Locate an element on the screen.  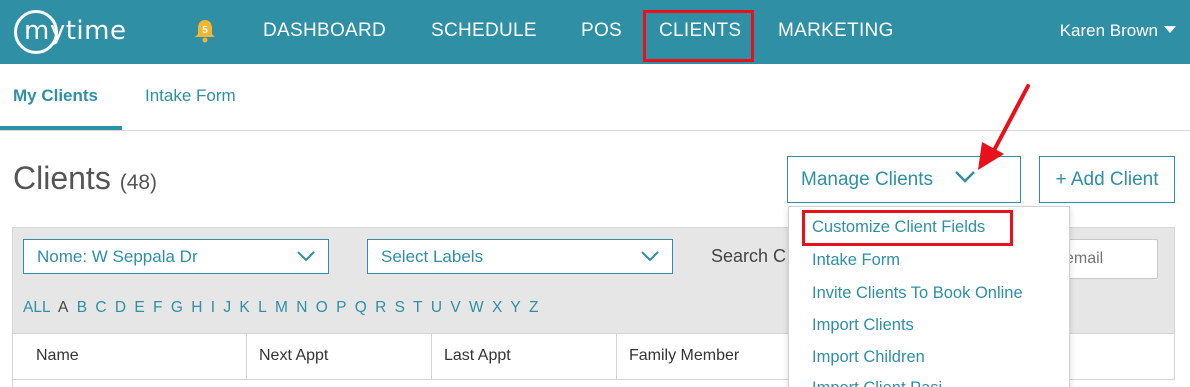
alpha-letter: U is located at coordinates (436, 307).